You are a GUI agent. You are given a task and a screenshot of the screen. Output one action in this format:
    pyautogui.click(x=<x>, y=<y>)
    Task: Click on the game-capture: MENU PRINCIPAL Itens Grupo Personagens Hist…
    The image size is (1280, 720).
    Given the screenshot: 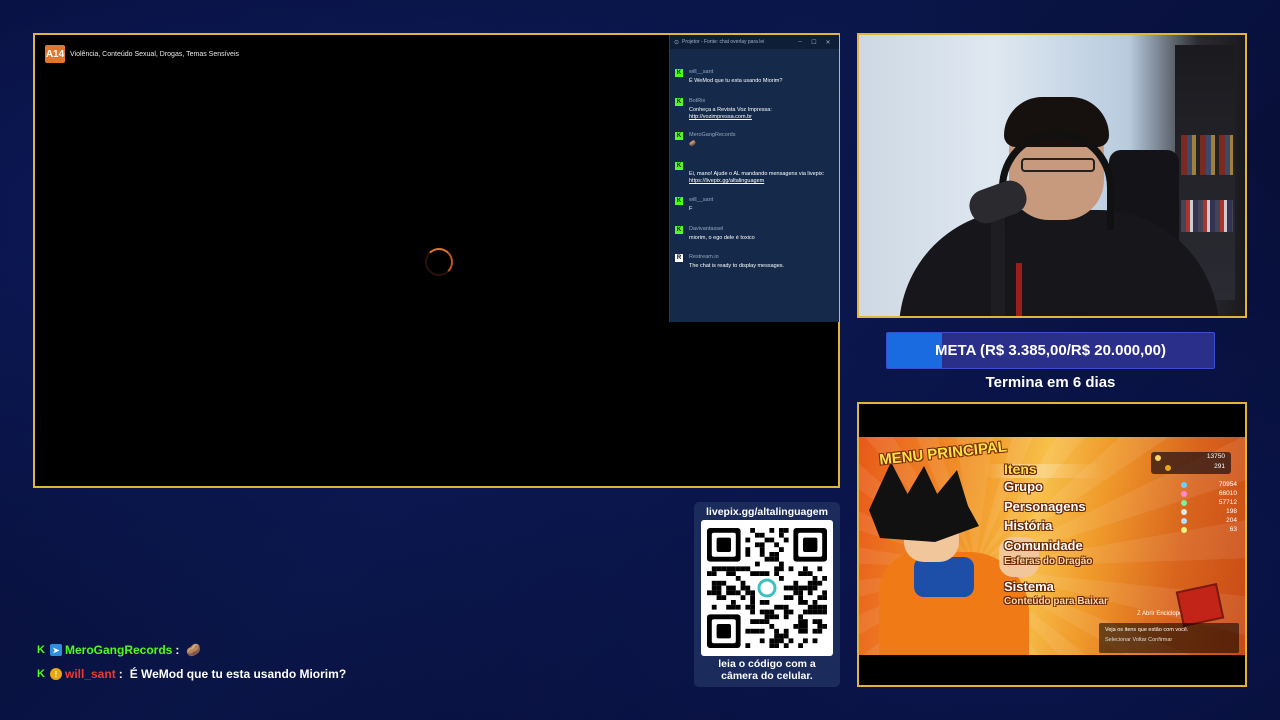 What is the action you would take?
    pyautogui.click(x=1052, y=544)
    